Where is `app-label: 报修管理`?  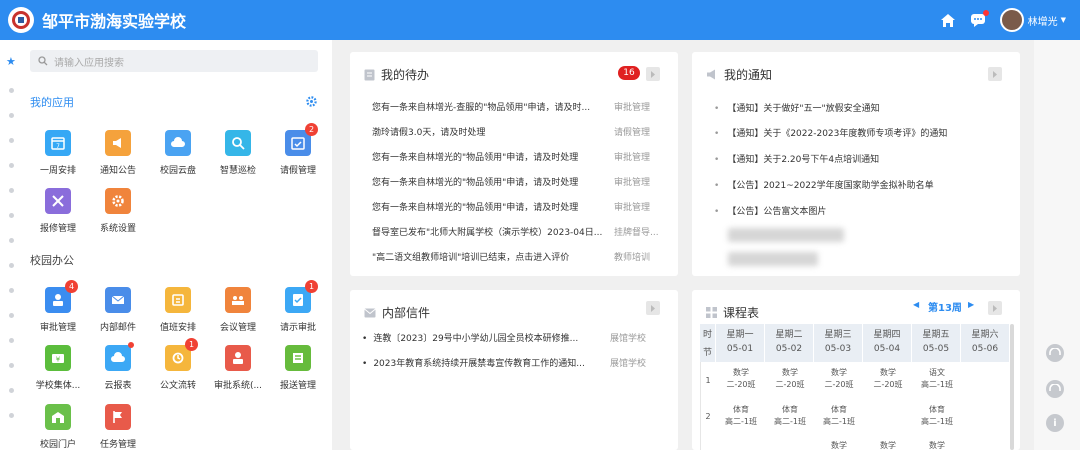 app-label: 报修管理 is located at coordinates (57, 229).